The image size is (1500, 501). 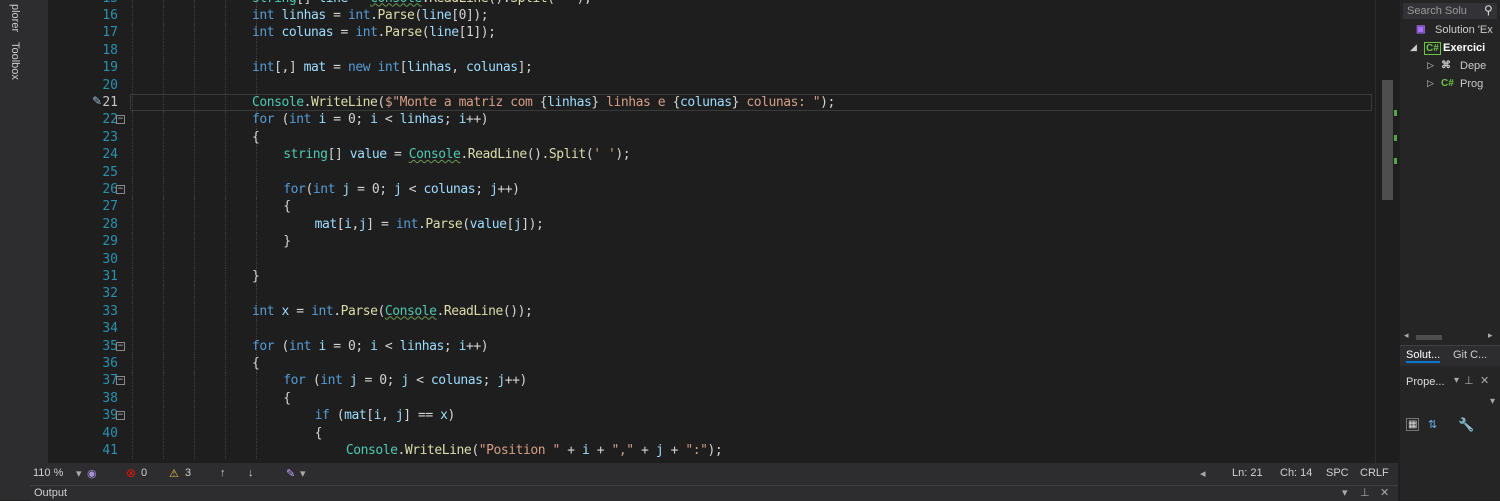 I want to click on search-icon: ⚲, so click(x=1488, y=10).